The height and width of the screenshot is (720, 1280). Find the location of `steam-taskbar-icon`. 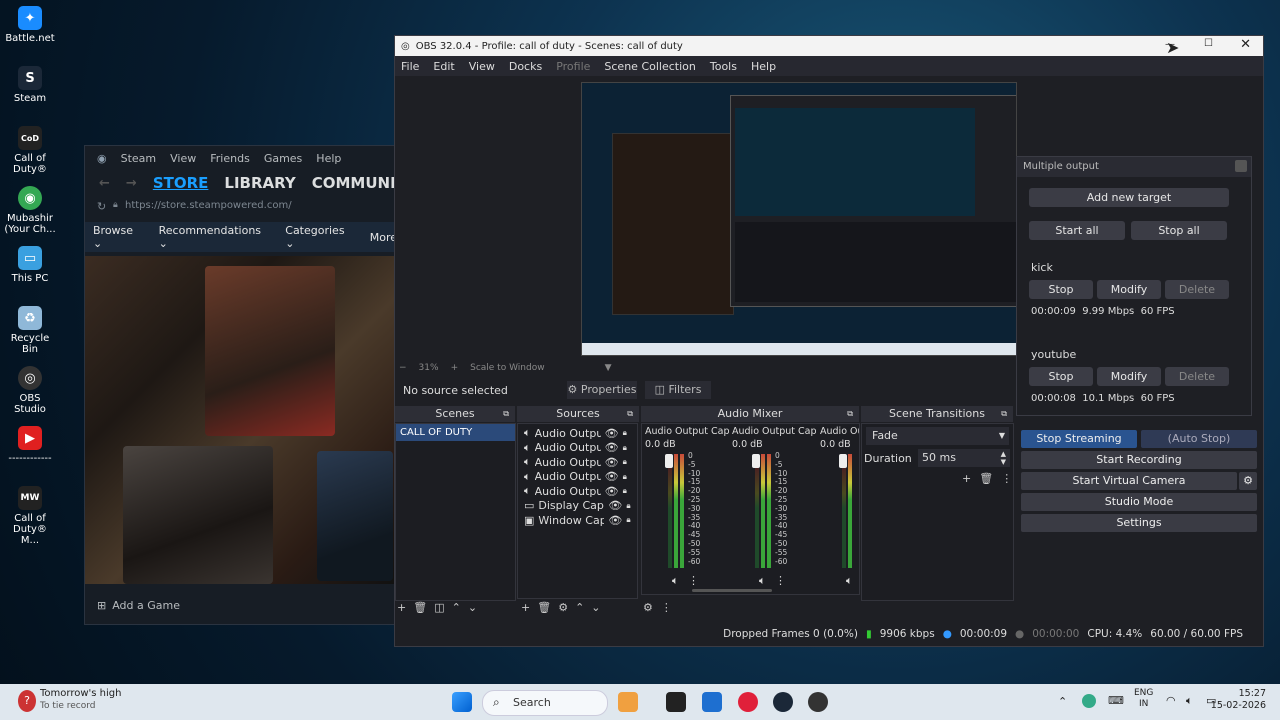

steam-taskbar-icon is located at coordinates (783, 702).